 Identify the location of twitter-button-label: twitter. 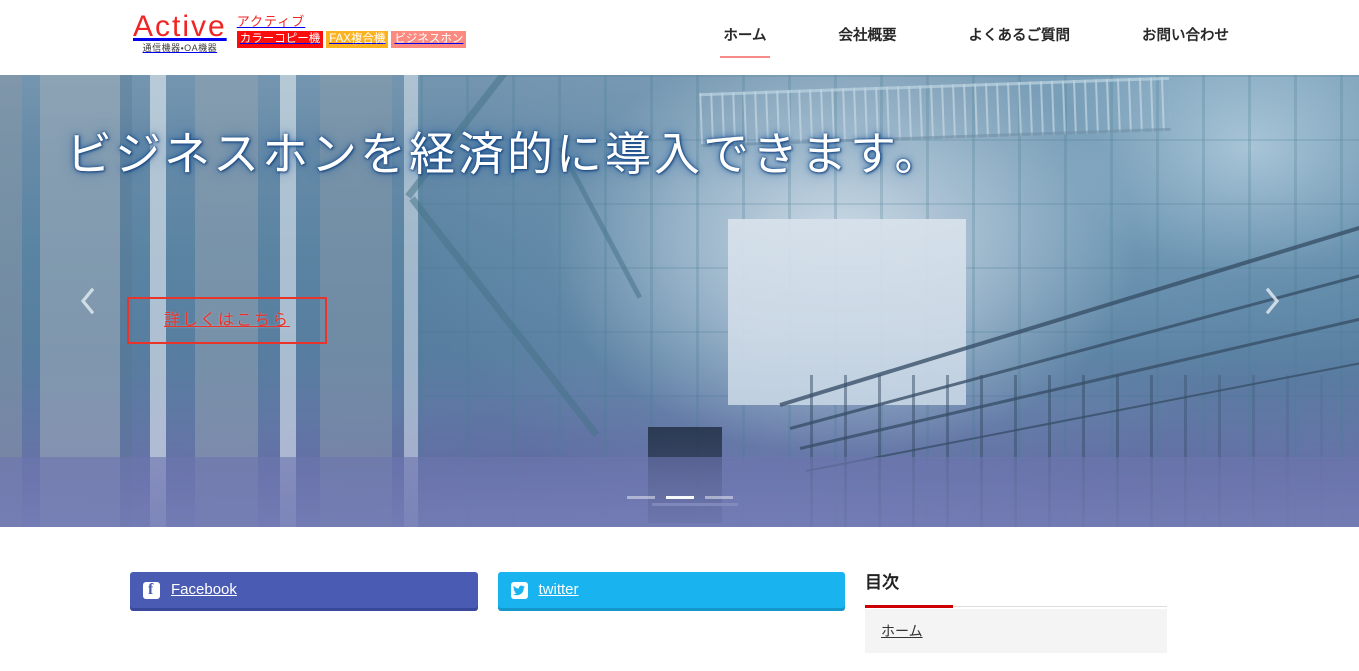
(558, 589).